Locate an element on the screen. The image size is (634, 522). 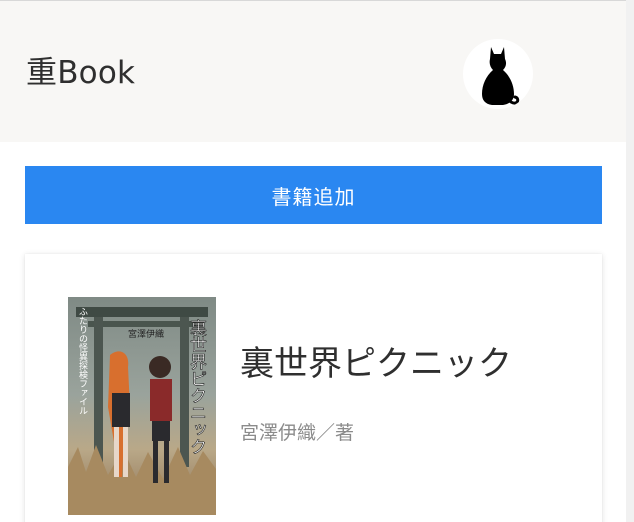
cover-subtitle-text: ふたりの怪異探検ファイル is located at coordinates (82, 361).